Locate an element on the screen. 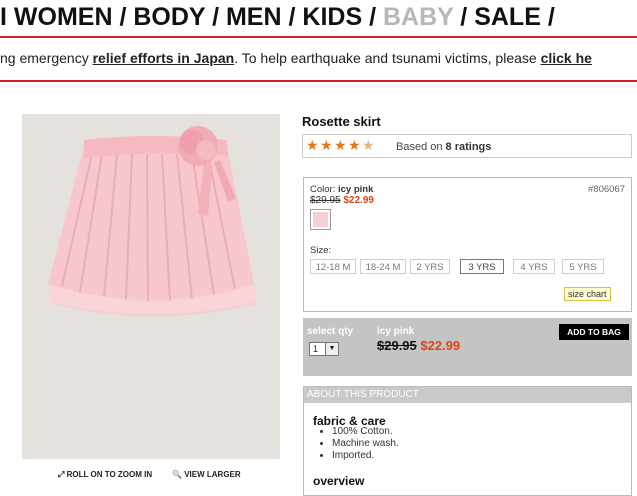 This screenshot has width=637, height=496. color-label: Color: is located at coordinates (323, 189).